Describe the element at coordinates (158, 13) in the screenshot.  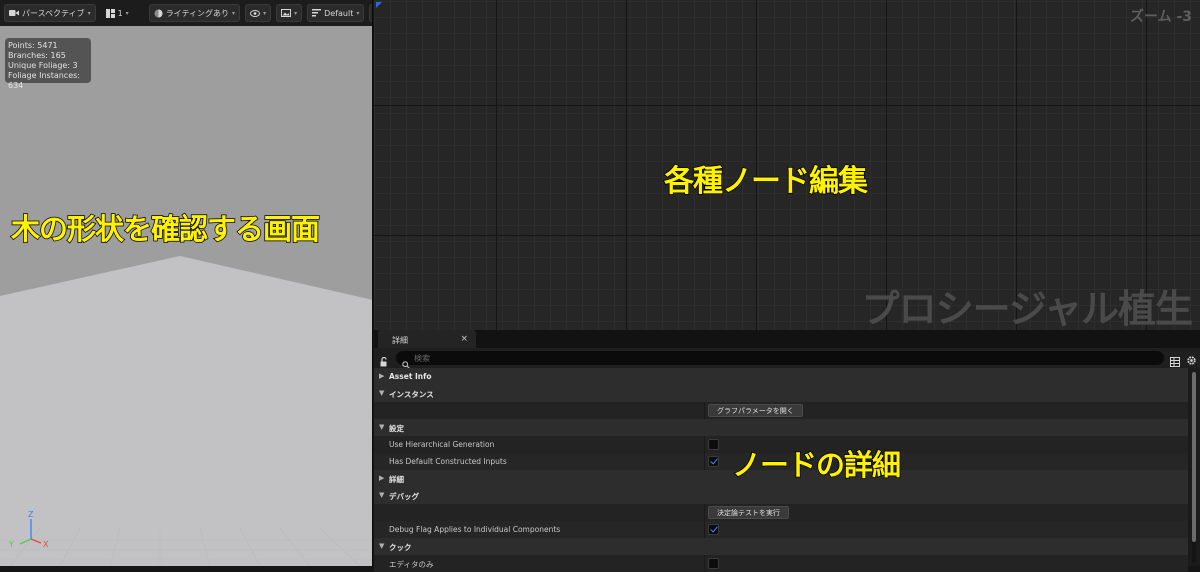
I see `lighting-sphere-icon` at that location.